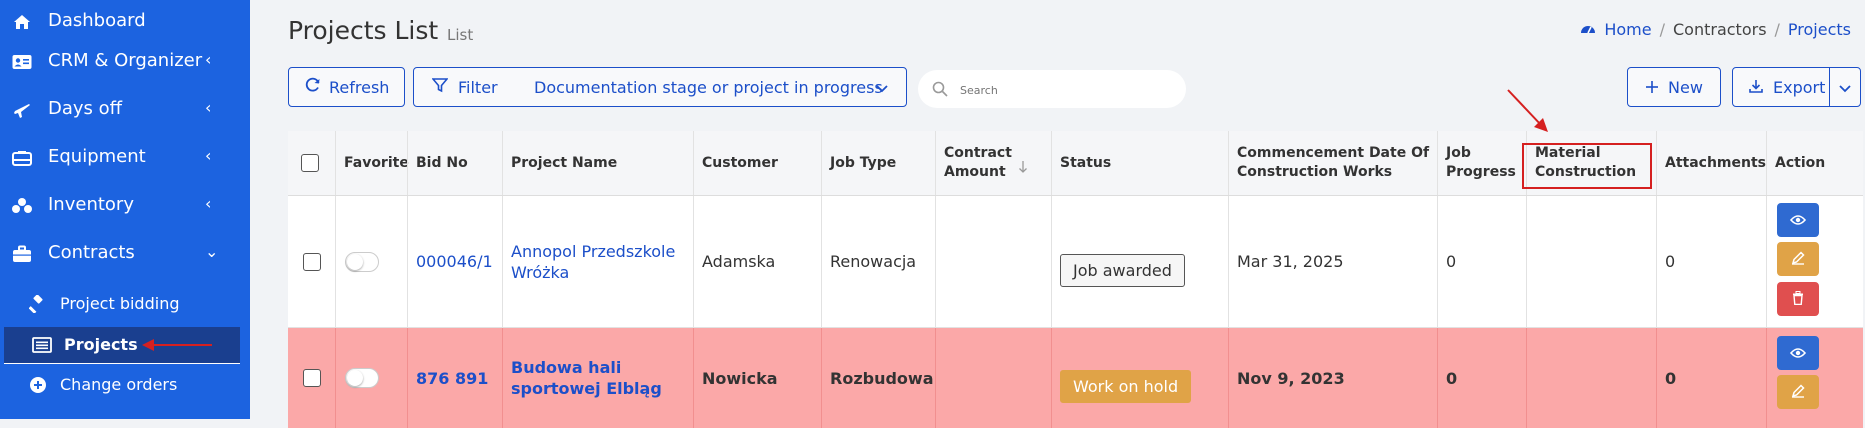  What do you see at coordinates (38, 304) in the screenshot?
I see `gavel-icon` at bounding box center [38, 304].